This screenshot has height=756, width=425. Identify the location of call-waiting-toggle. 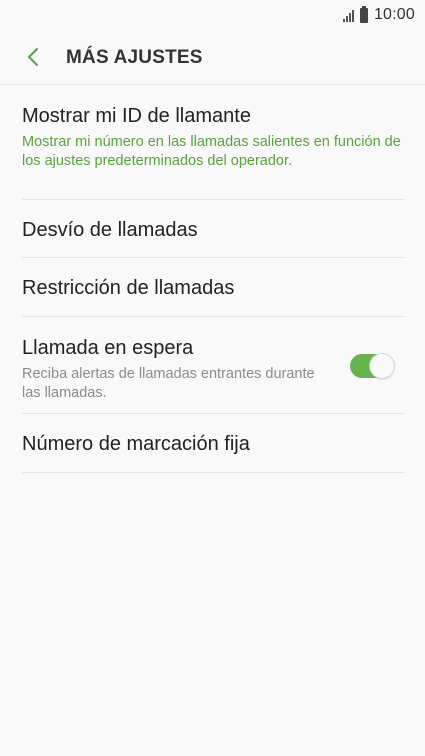
(372, 366).